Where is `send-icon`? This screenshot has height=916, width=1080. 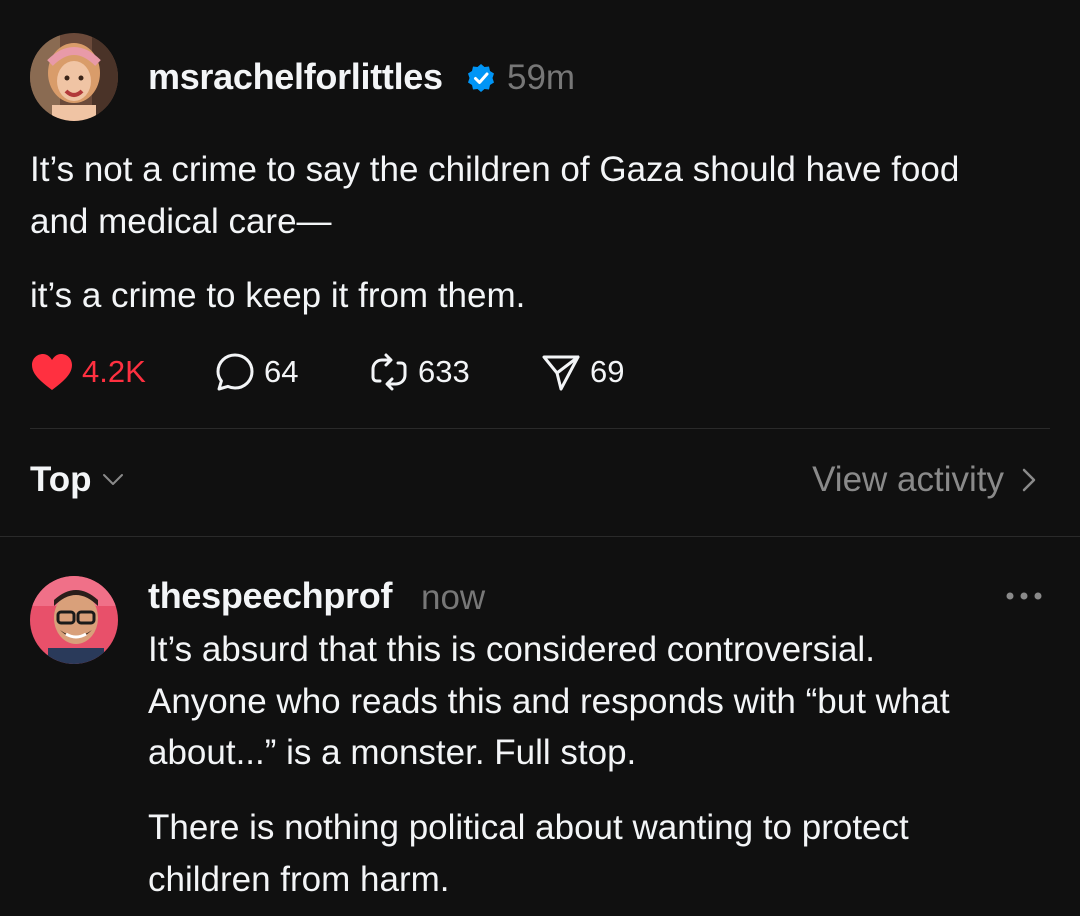
send-icon is located at coordinates (561, 373).